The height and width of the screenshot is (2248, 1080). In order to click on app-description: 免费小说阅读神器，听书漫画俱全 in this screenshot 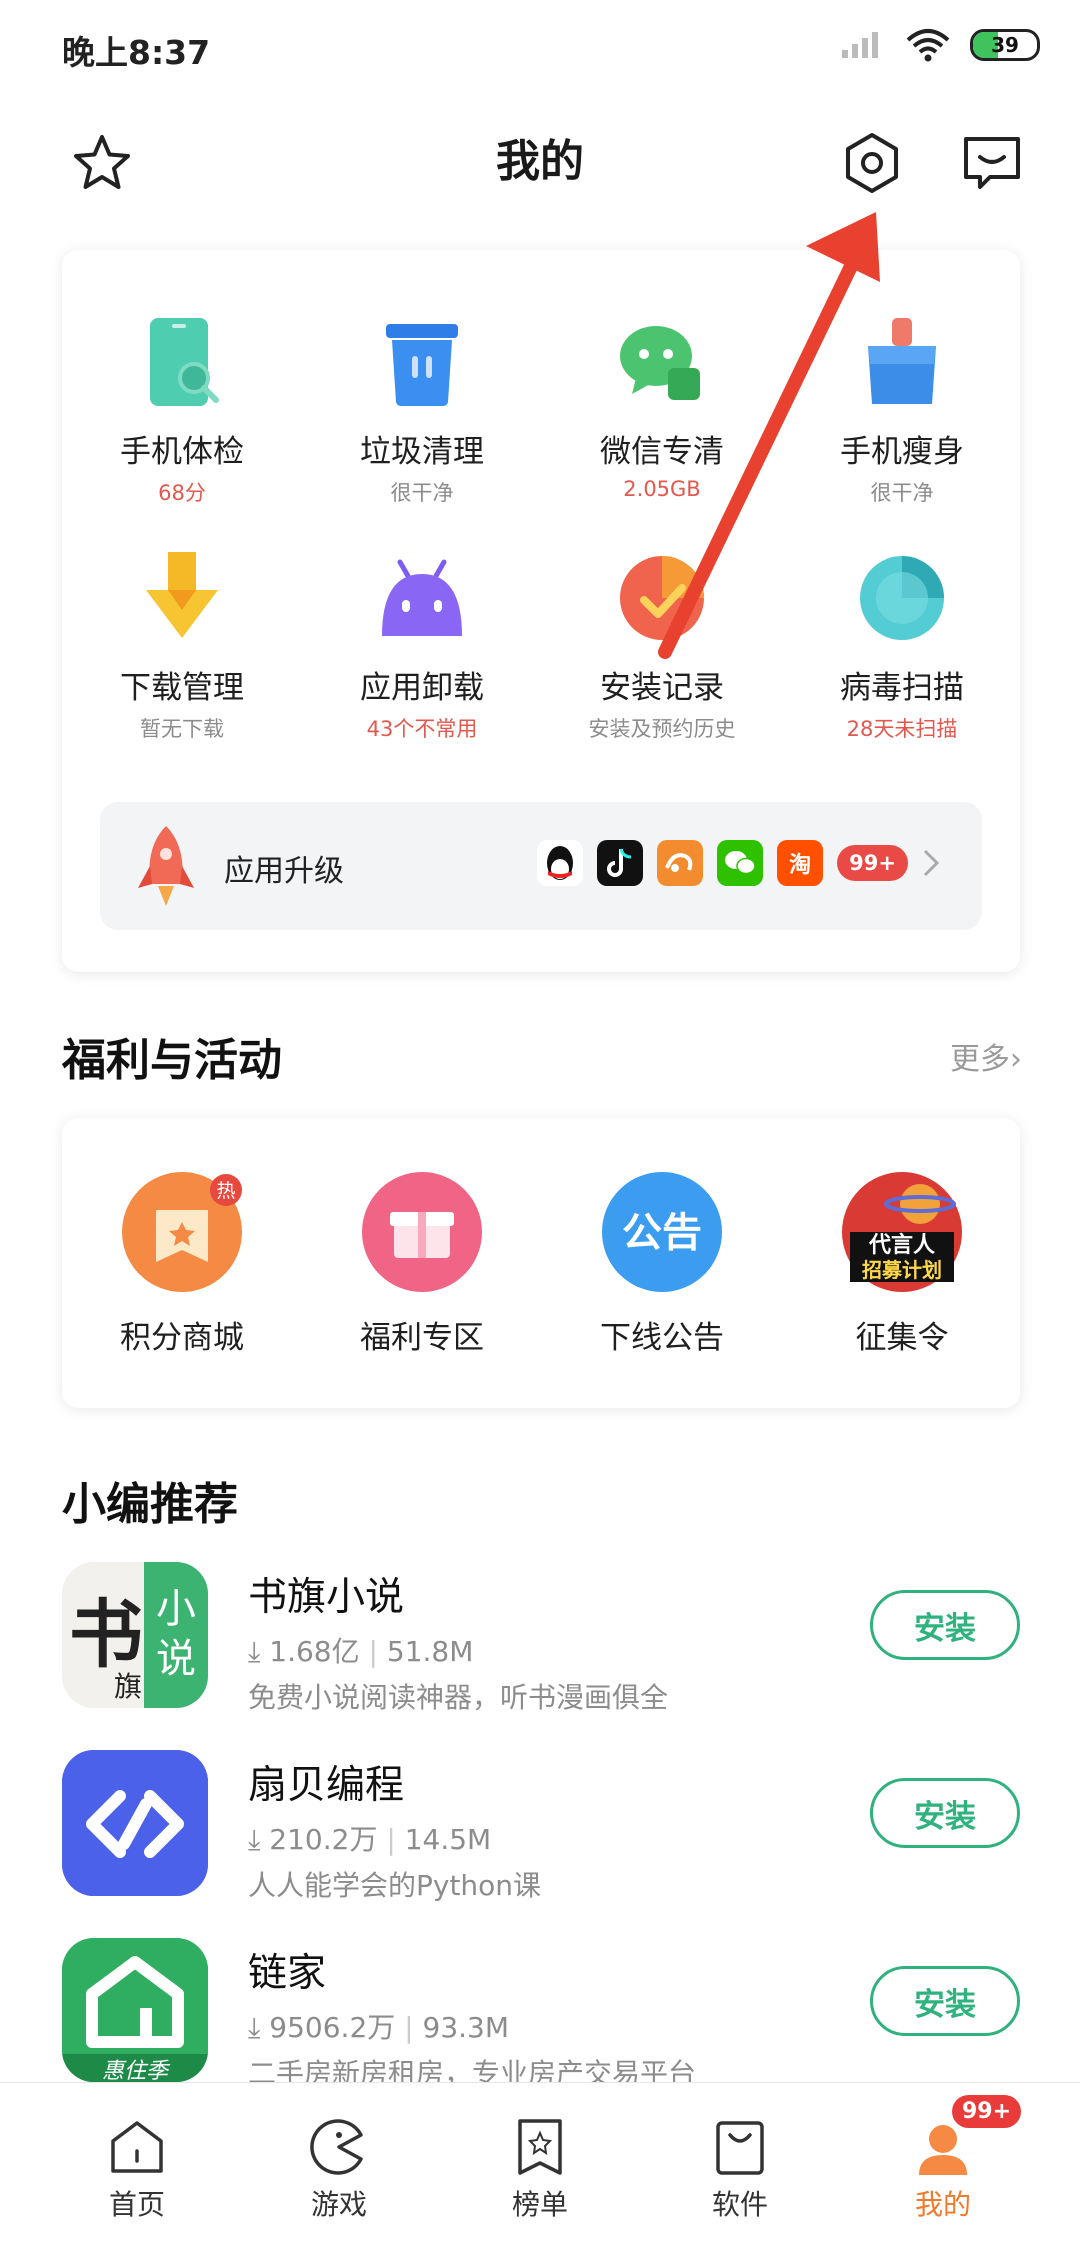, I will do `click(458, 1697)`.